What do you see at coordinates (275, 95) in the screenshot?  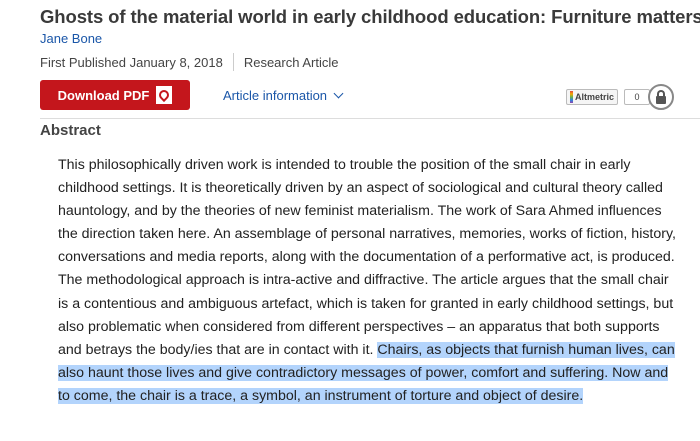 I see `article-information-label: Article information` at bounding box center [275, 95].